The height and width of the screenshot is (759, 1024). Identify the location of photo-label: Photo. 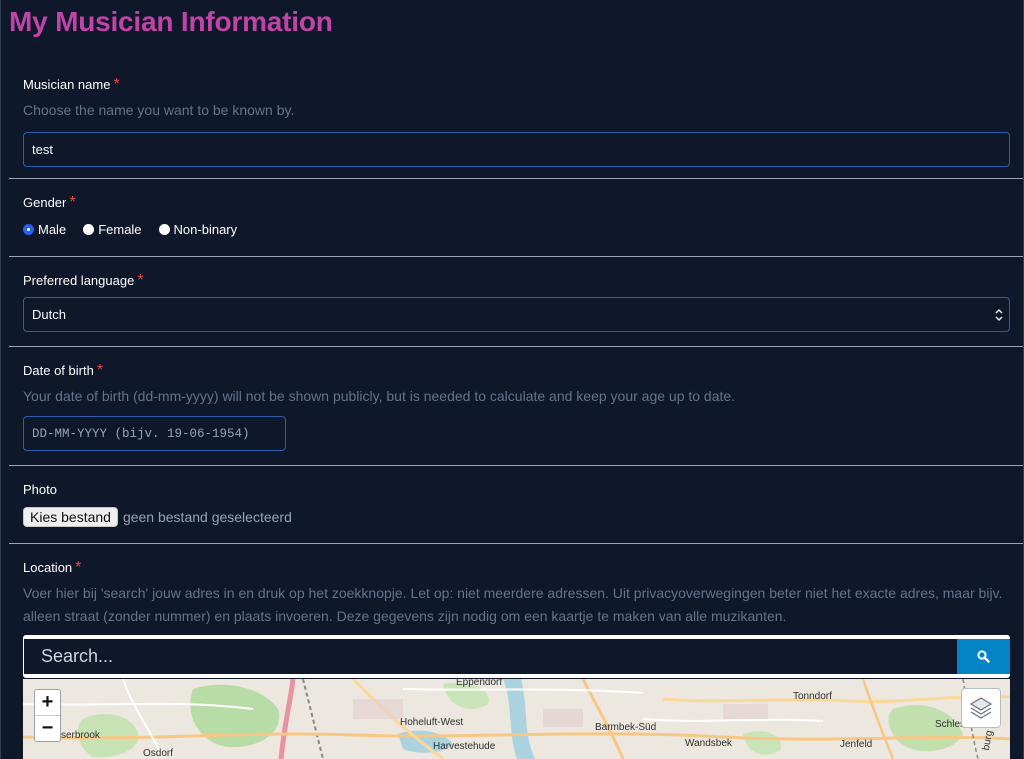
(40, 489).